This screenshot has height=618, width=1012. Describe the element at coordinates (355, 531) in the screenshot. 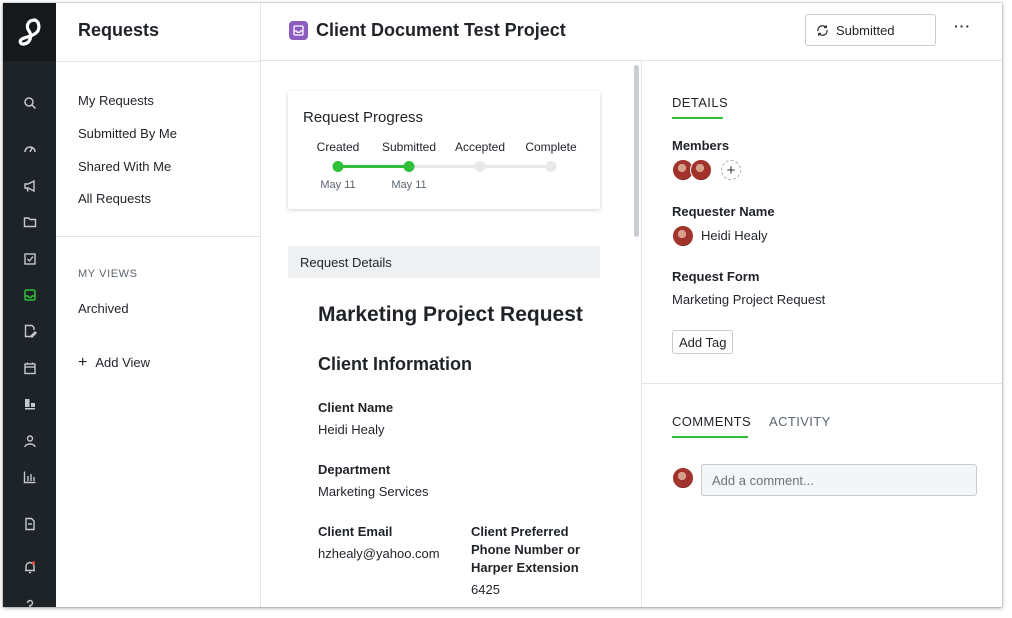

I see `client-email-label: Client Email` at that location.